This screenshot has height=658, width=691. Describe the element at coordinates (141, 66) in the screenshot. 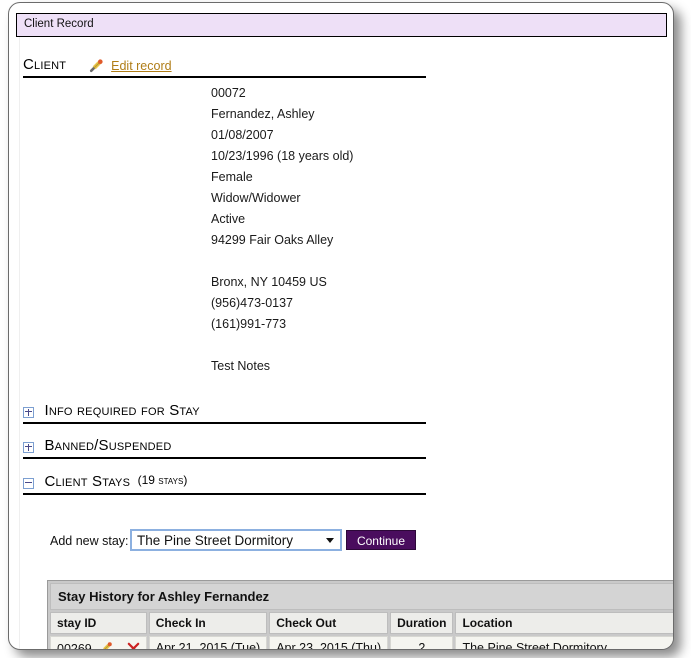

I see `edit-record-link: Edit record` at that location.